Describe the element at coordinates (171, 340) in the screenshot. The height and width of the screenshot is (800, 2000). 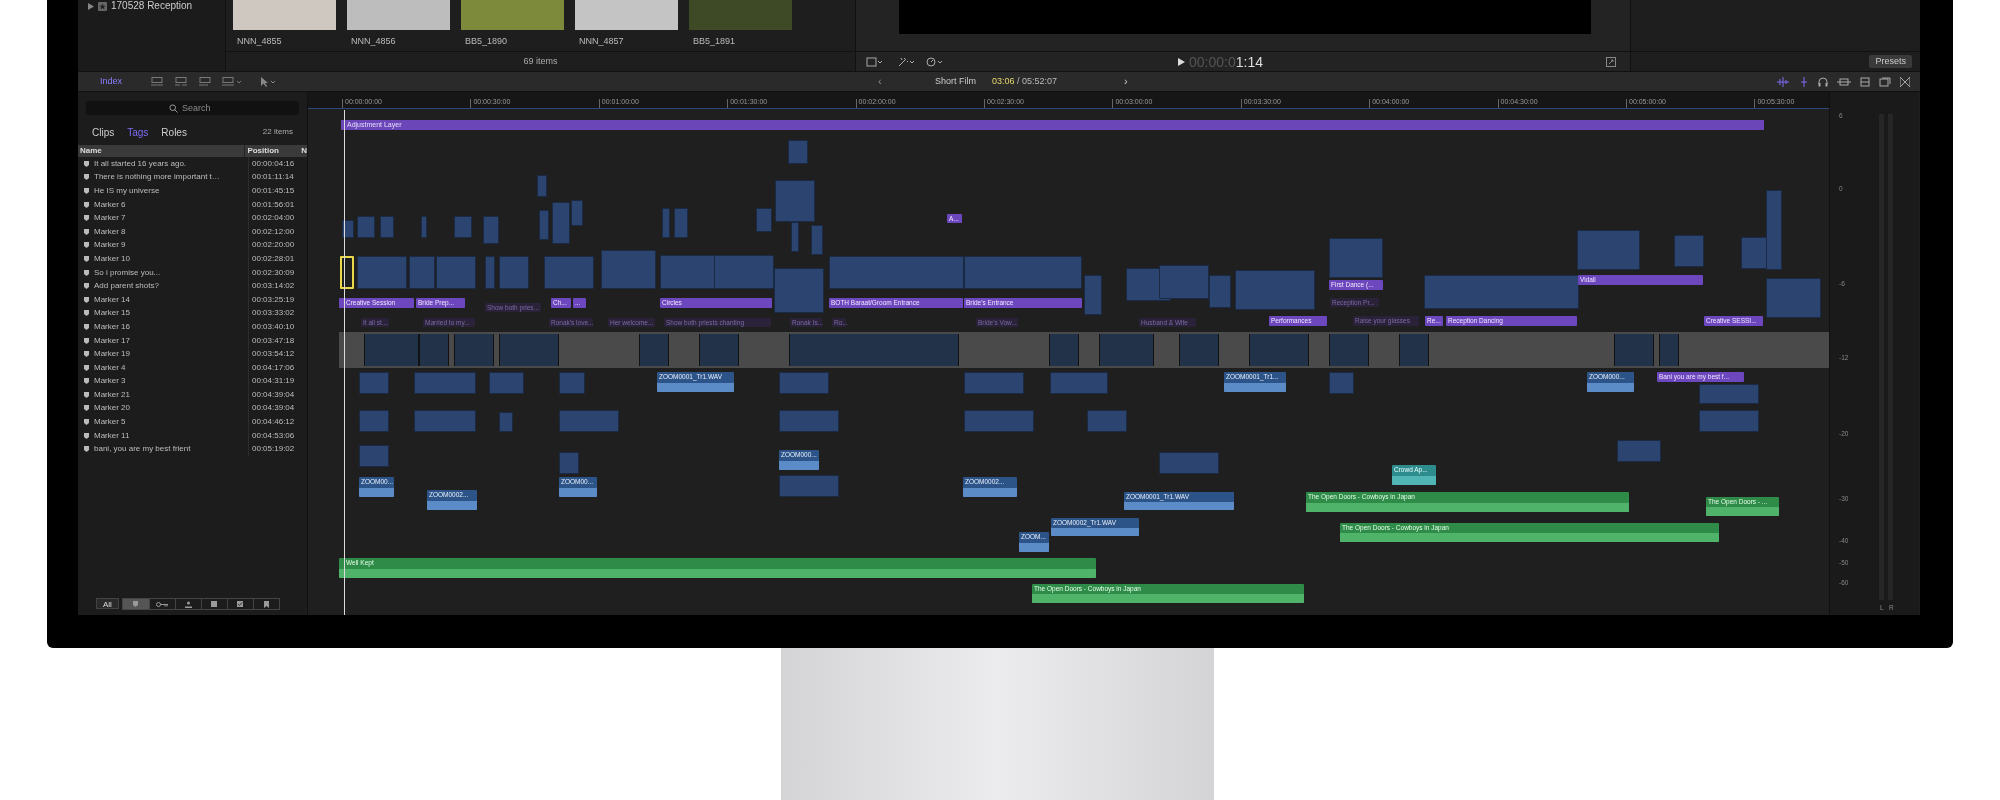
I see `marker-name: Marker 17` at that location.